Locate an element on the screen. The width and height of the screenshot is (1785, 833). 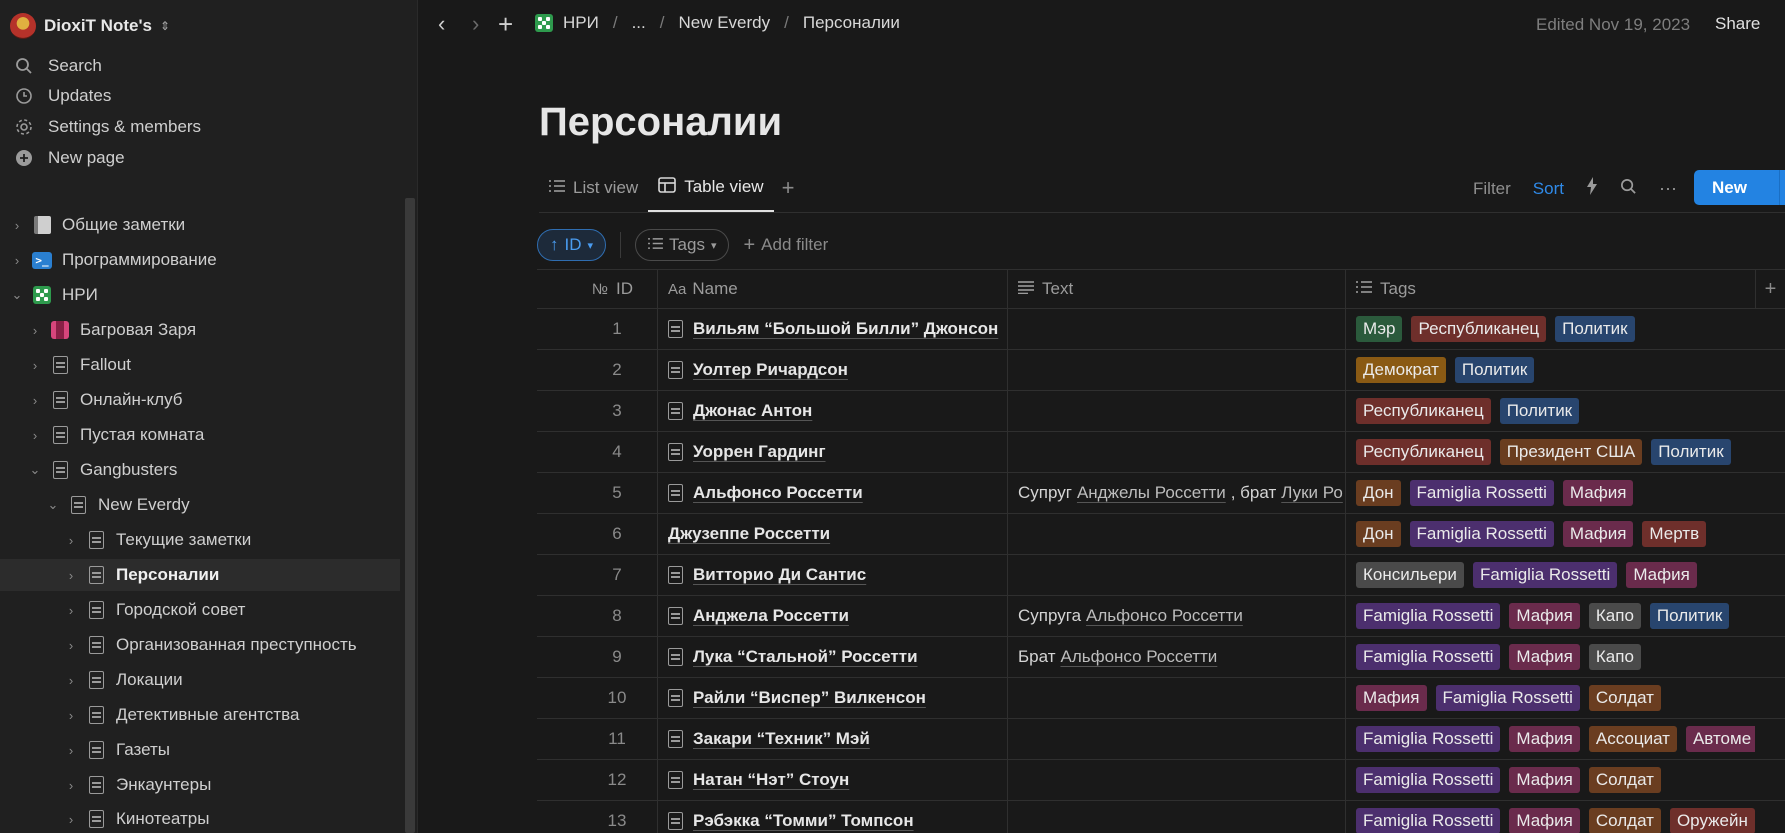
cell-name: Анджела Россетти is located at coordinates (832, 616).